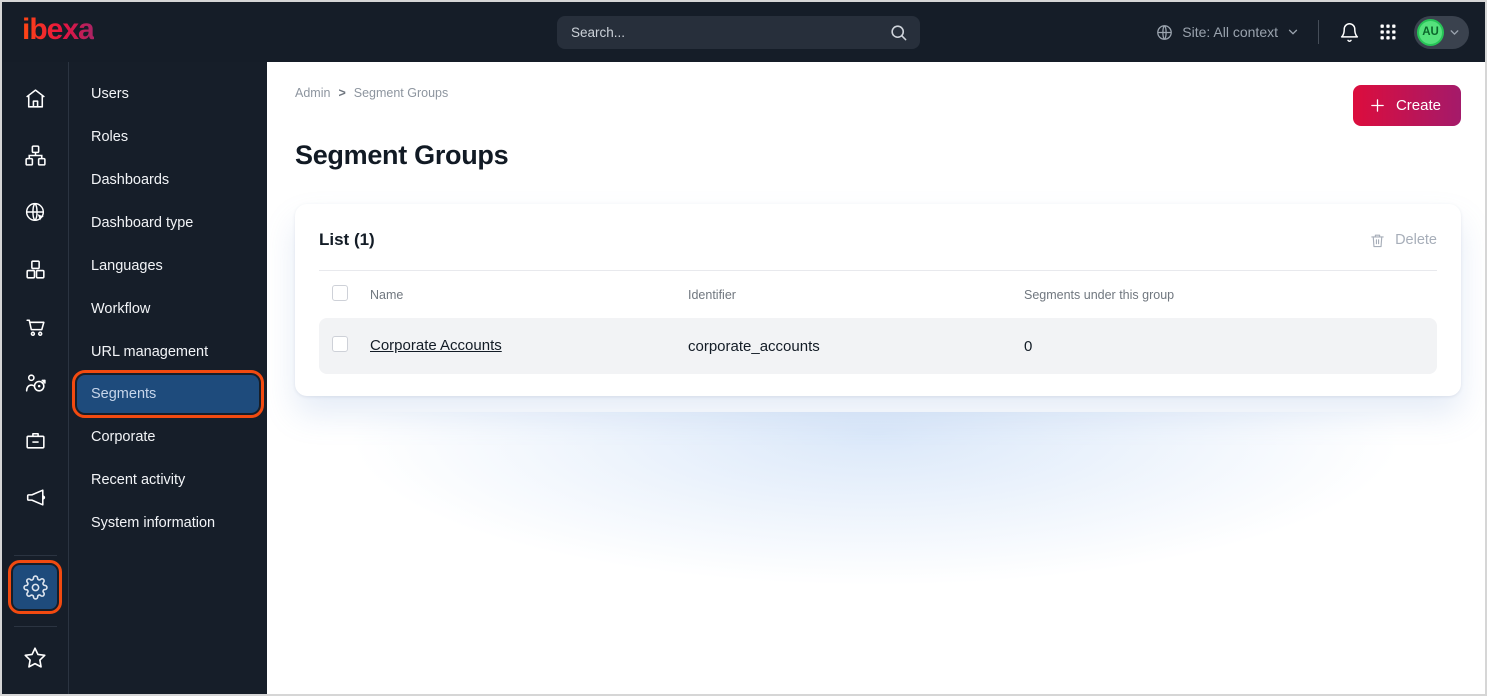  I want to click on create-button-label: Create, so click(1418, 105).